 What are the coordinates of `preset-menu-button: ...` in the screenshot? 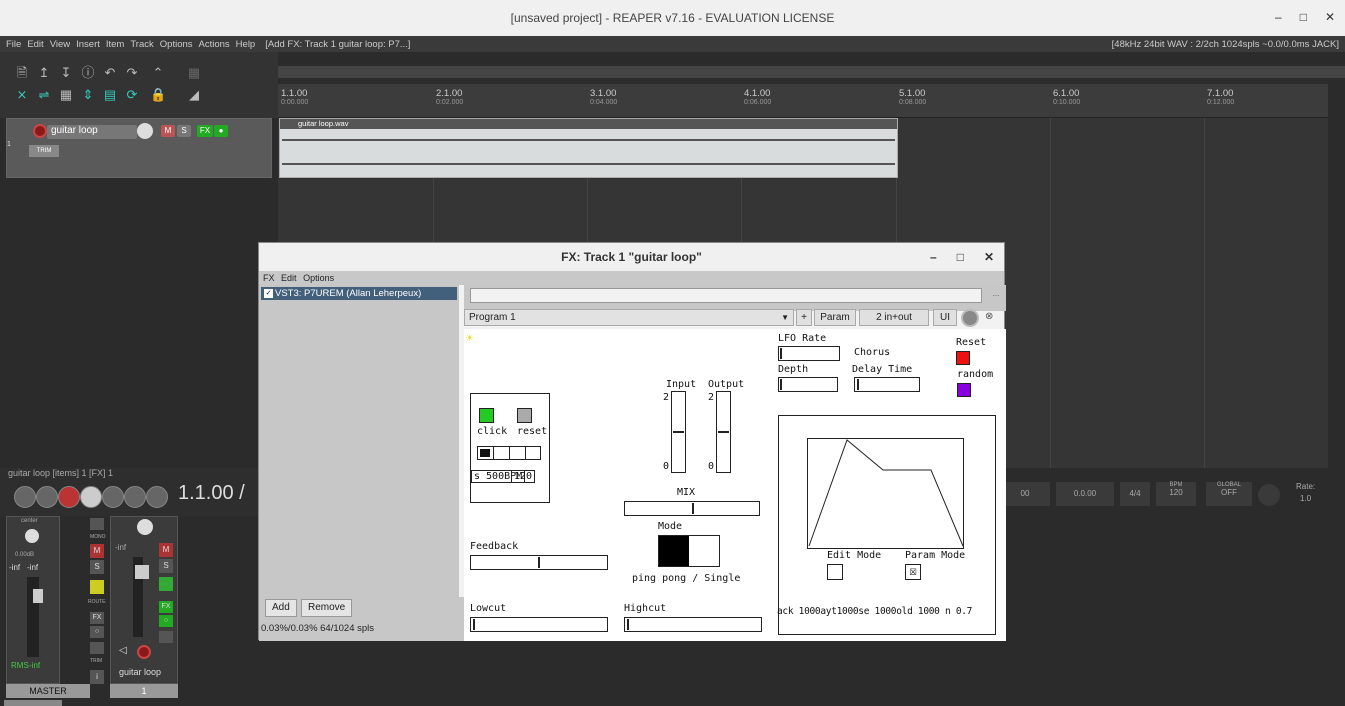 It's located at (996, 296).